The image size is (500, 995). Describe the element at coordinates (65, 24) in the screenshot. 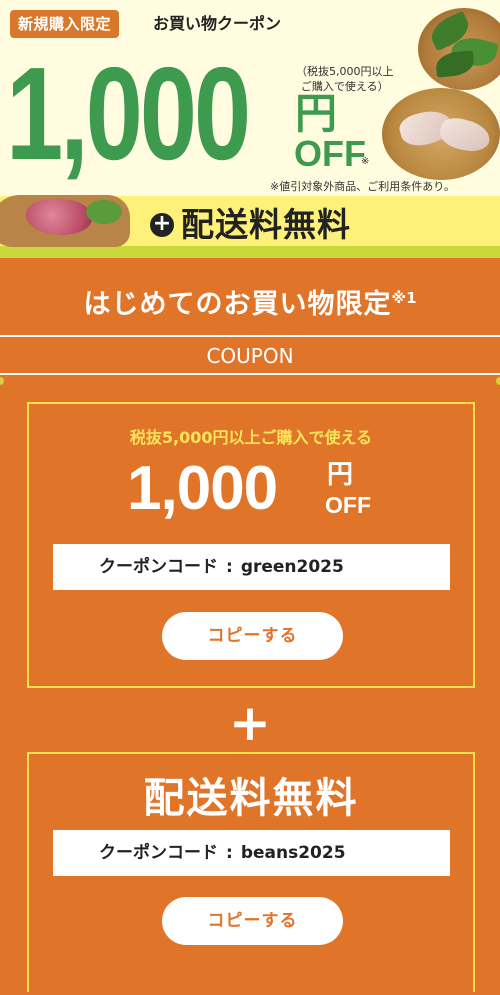

I see `new-customer-badge: 新規購入限定` at that location.